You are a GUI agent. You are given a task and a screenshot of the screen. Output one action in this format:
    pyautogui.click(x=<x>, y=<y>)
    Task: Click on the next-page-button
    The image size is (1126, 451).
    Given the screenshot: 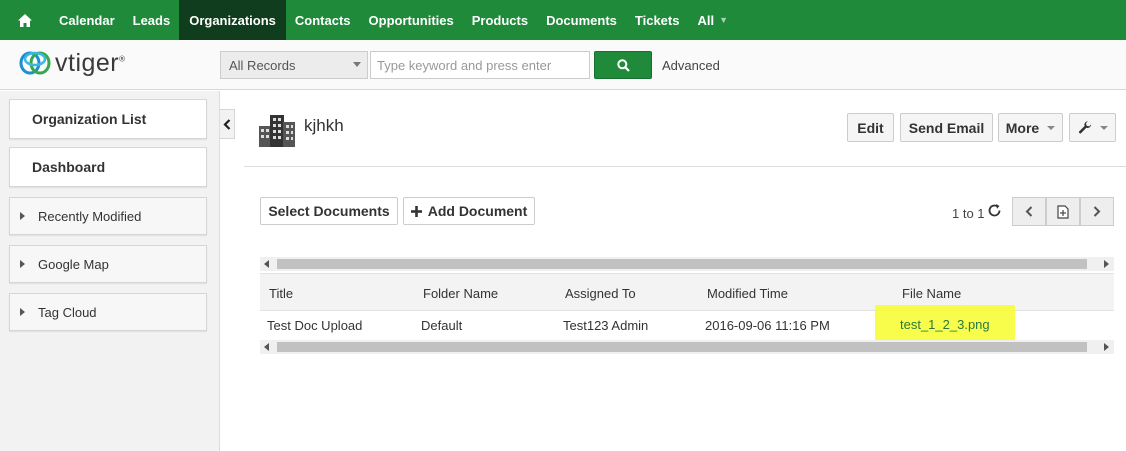 What is the action you would take?
    pyautogui.click(x=1097, y=211)
    